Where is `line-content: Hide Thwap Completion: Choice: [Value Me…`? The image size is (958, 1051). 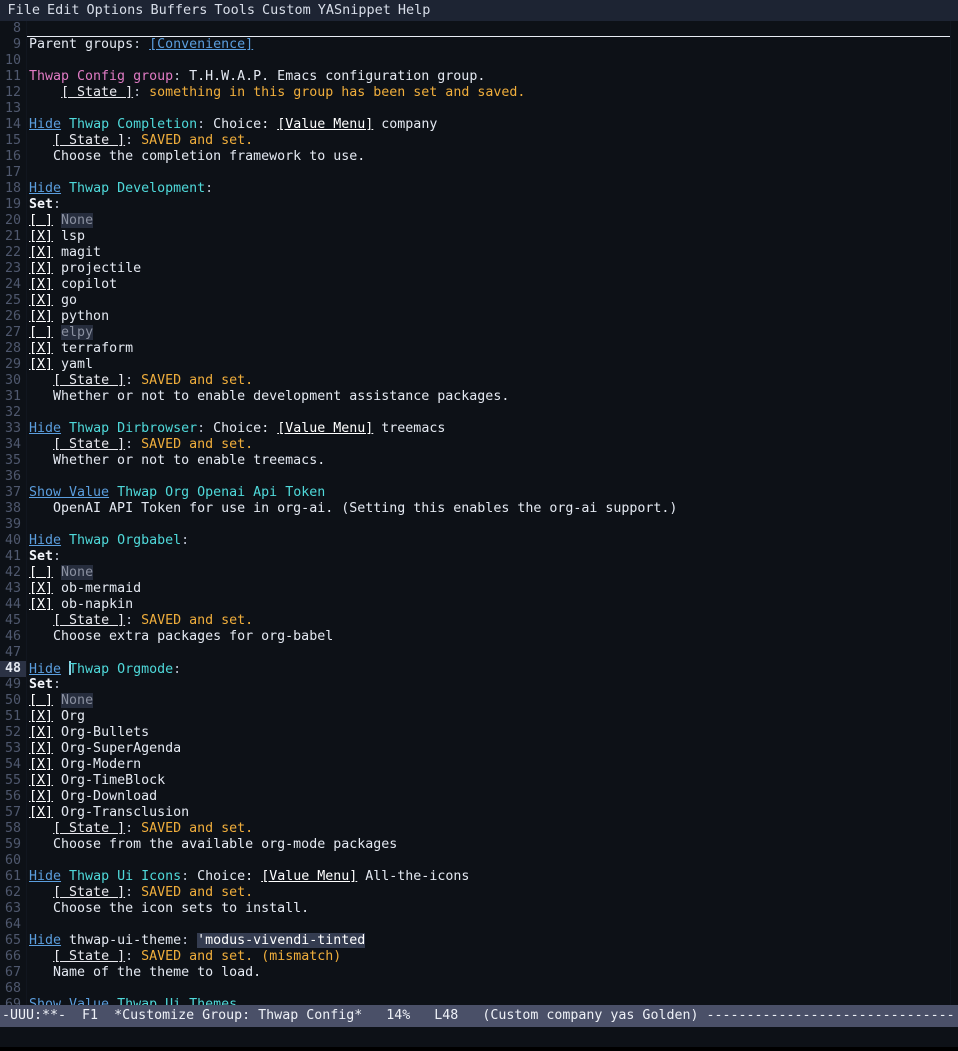 line-content: Hide Thwap Completion: Choice: [Value Me… is located at coordinates (492, 125).